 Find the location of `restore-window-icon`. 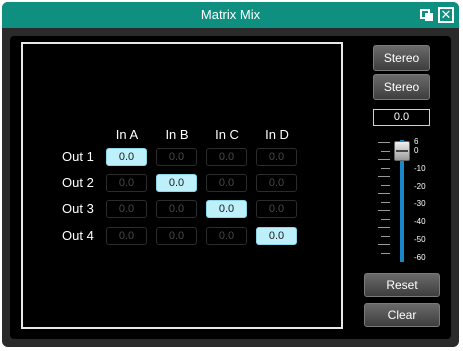

restore-window-icon is located at coordinates (427, 15).